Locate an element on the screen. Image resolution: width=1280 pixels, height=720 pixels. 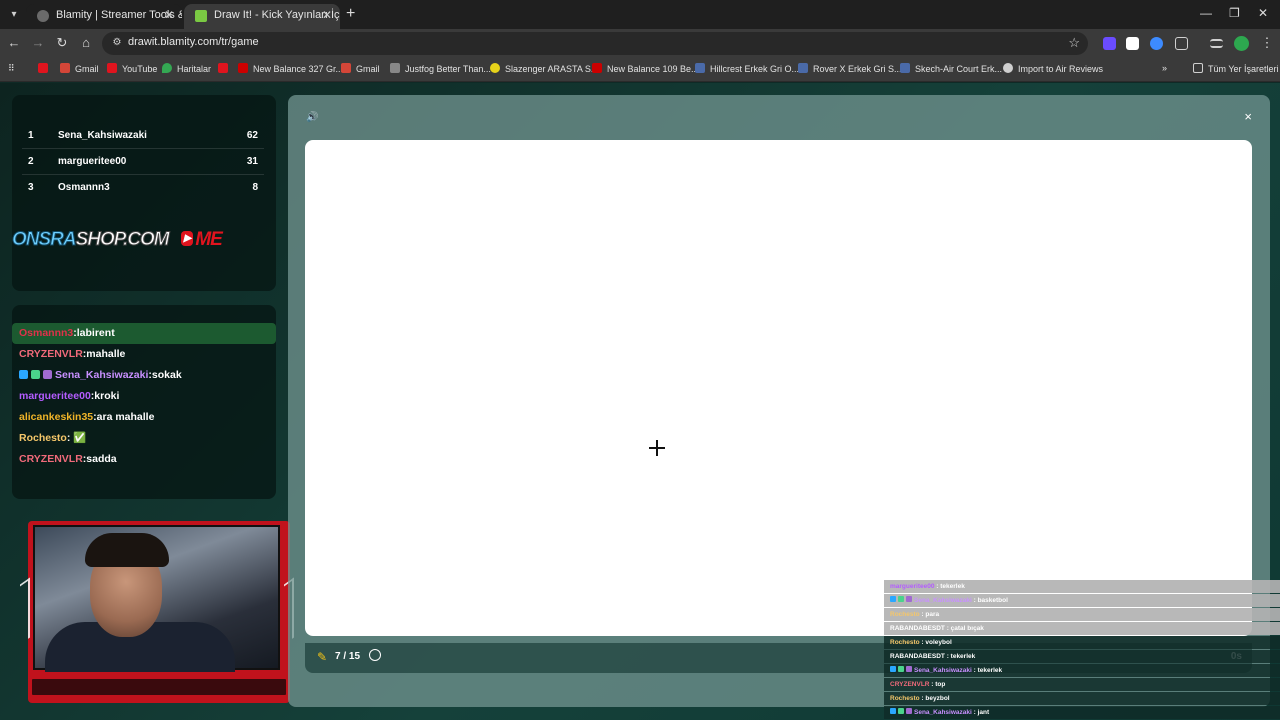
chat-message: margueritee00:kroki is located at coordinates (144, 396).